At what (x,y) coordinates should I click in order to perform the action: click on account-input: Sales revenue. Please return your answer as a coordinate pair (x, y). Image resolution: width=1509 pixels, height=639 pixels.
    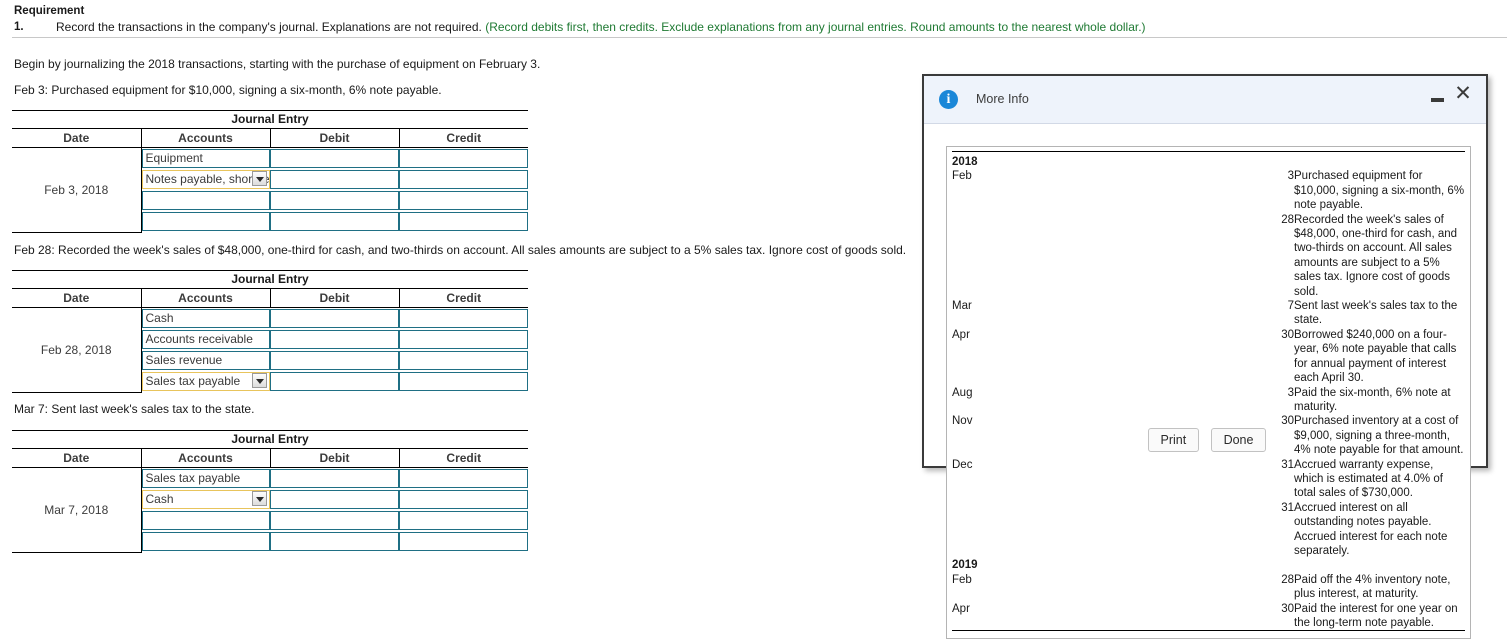
    Looking at the image, I should click on (205, 360).